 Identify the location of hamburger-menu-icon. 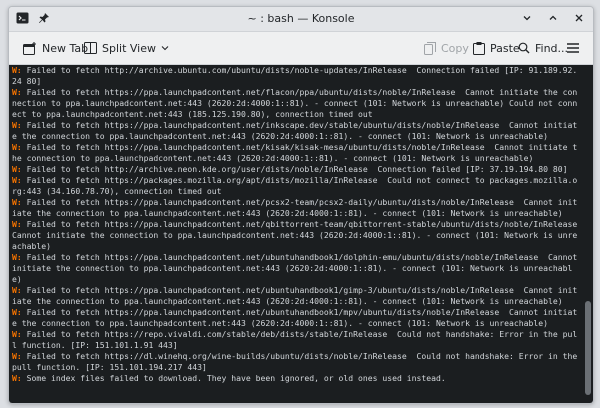
(573, 48).